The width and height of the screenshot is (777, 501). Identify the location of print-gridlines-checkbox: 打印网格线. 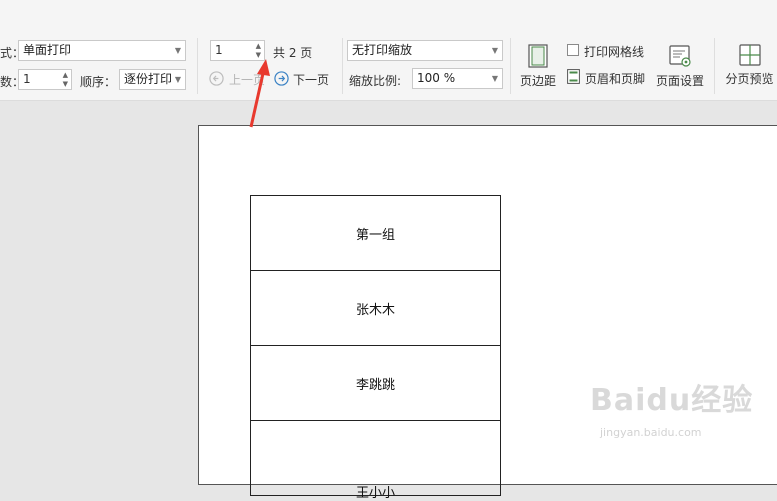
(612, 51).